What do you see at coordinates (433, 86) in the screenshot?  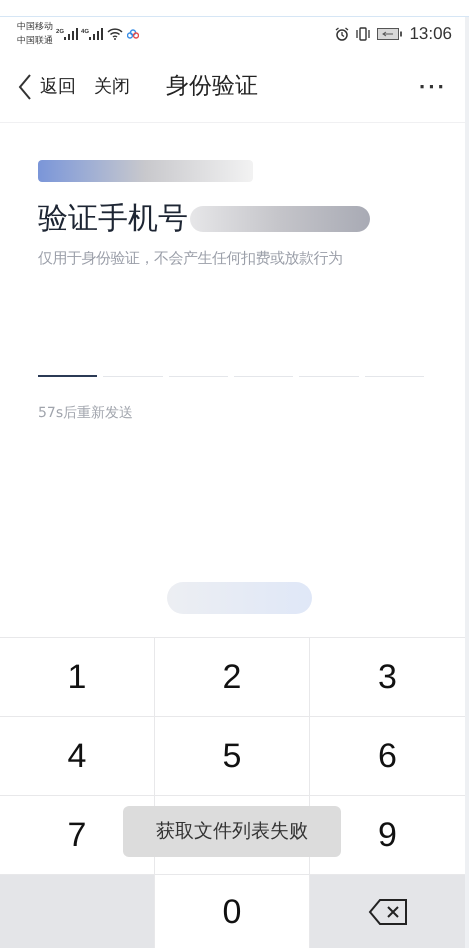 I see `more-button: ···` at bounding box center [433, 86].